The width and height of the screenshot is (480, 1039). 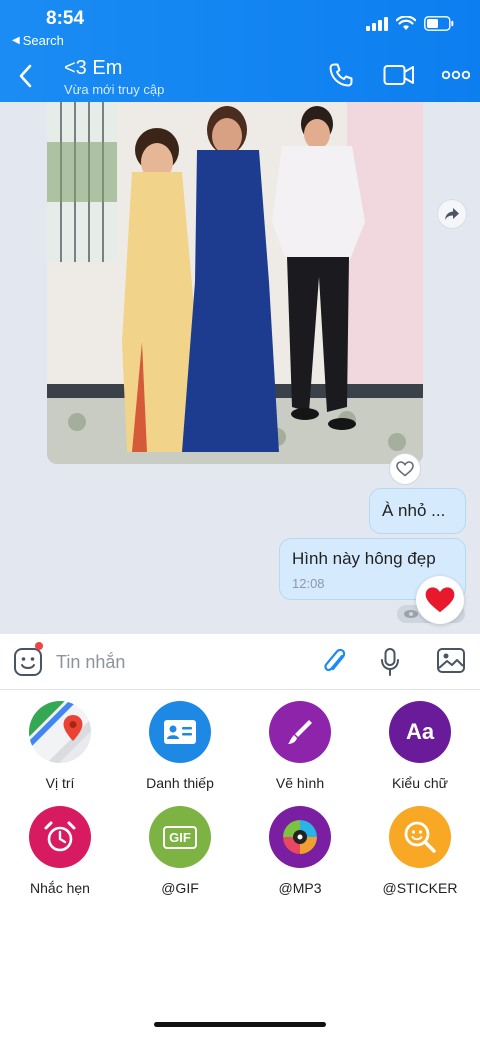 I want to click on tool-label: @GIF, so click(x=180, y=888).